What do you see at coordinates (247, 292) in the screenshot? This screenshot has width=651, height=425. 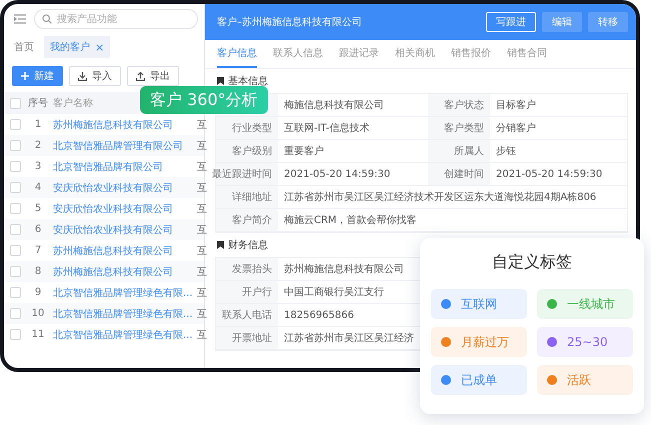 I see `field-label: 开户行` at bounding box center [247, 292].